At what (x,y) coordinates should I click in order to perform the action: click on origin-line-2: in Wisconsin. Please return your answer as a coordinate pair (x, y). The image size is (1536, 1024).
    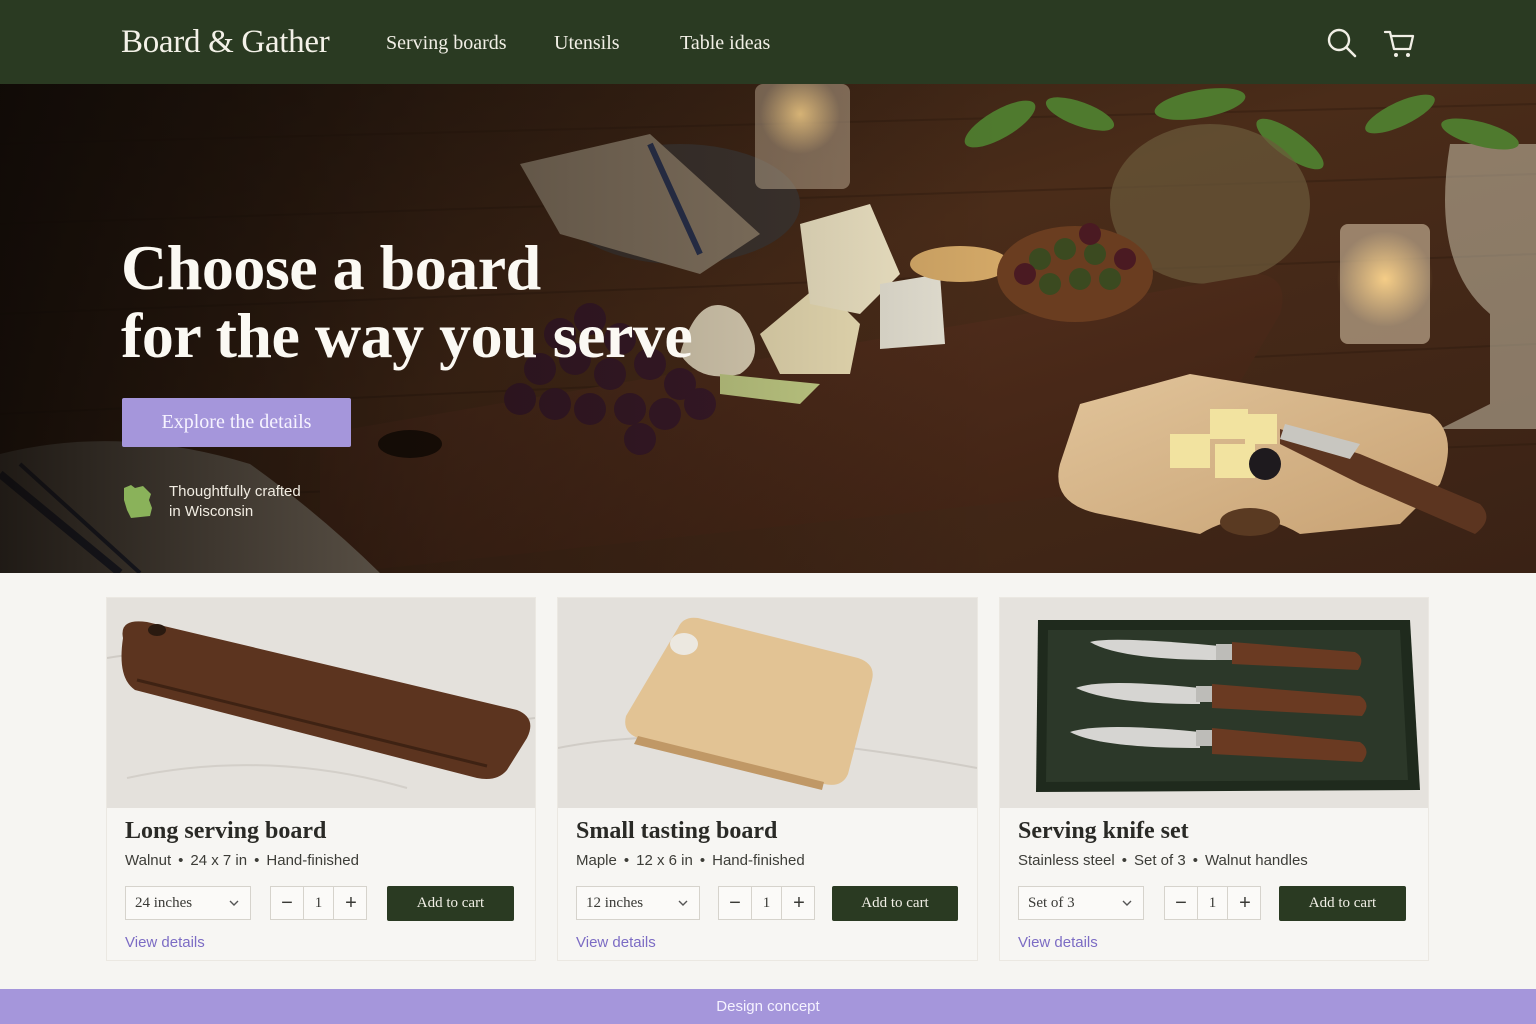
    Looking at the image, I should click on (211, 511).